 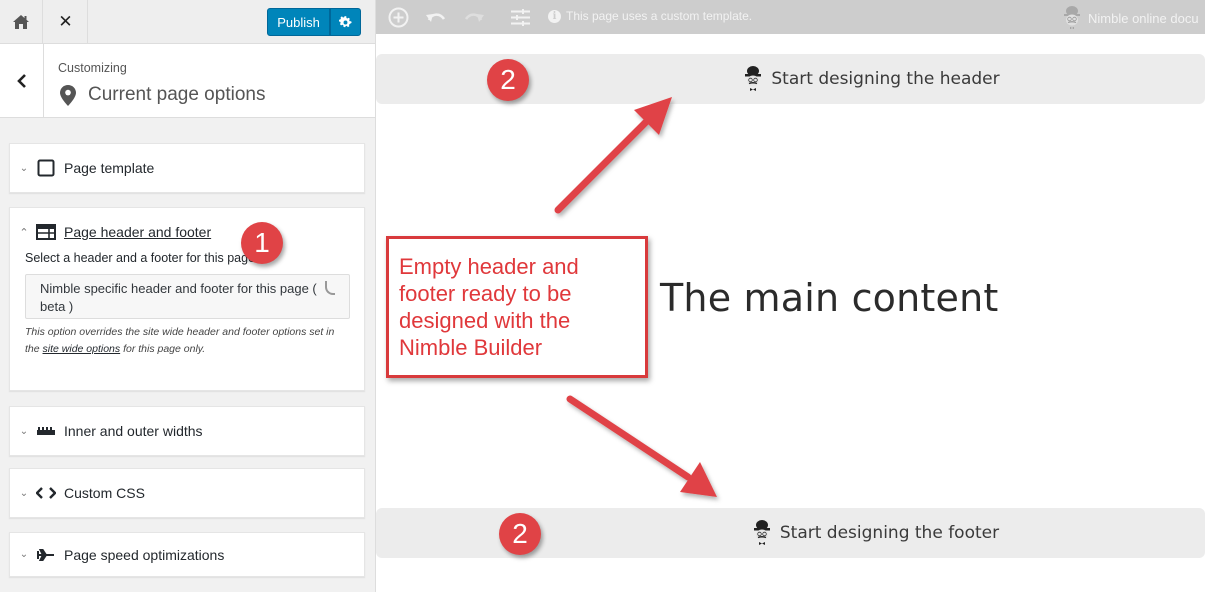 I want to click on footer-cta: Start designing the footer, so click(x=875, y=533).